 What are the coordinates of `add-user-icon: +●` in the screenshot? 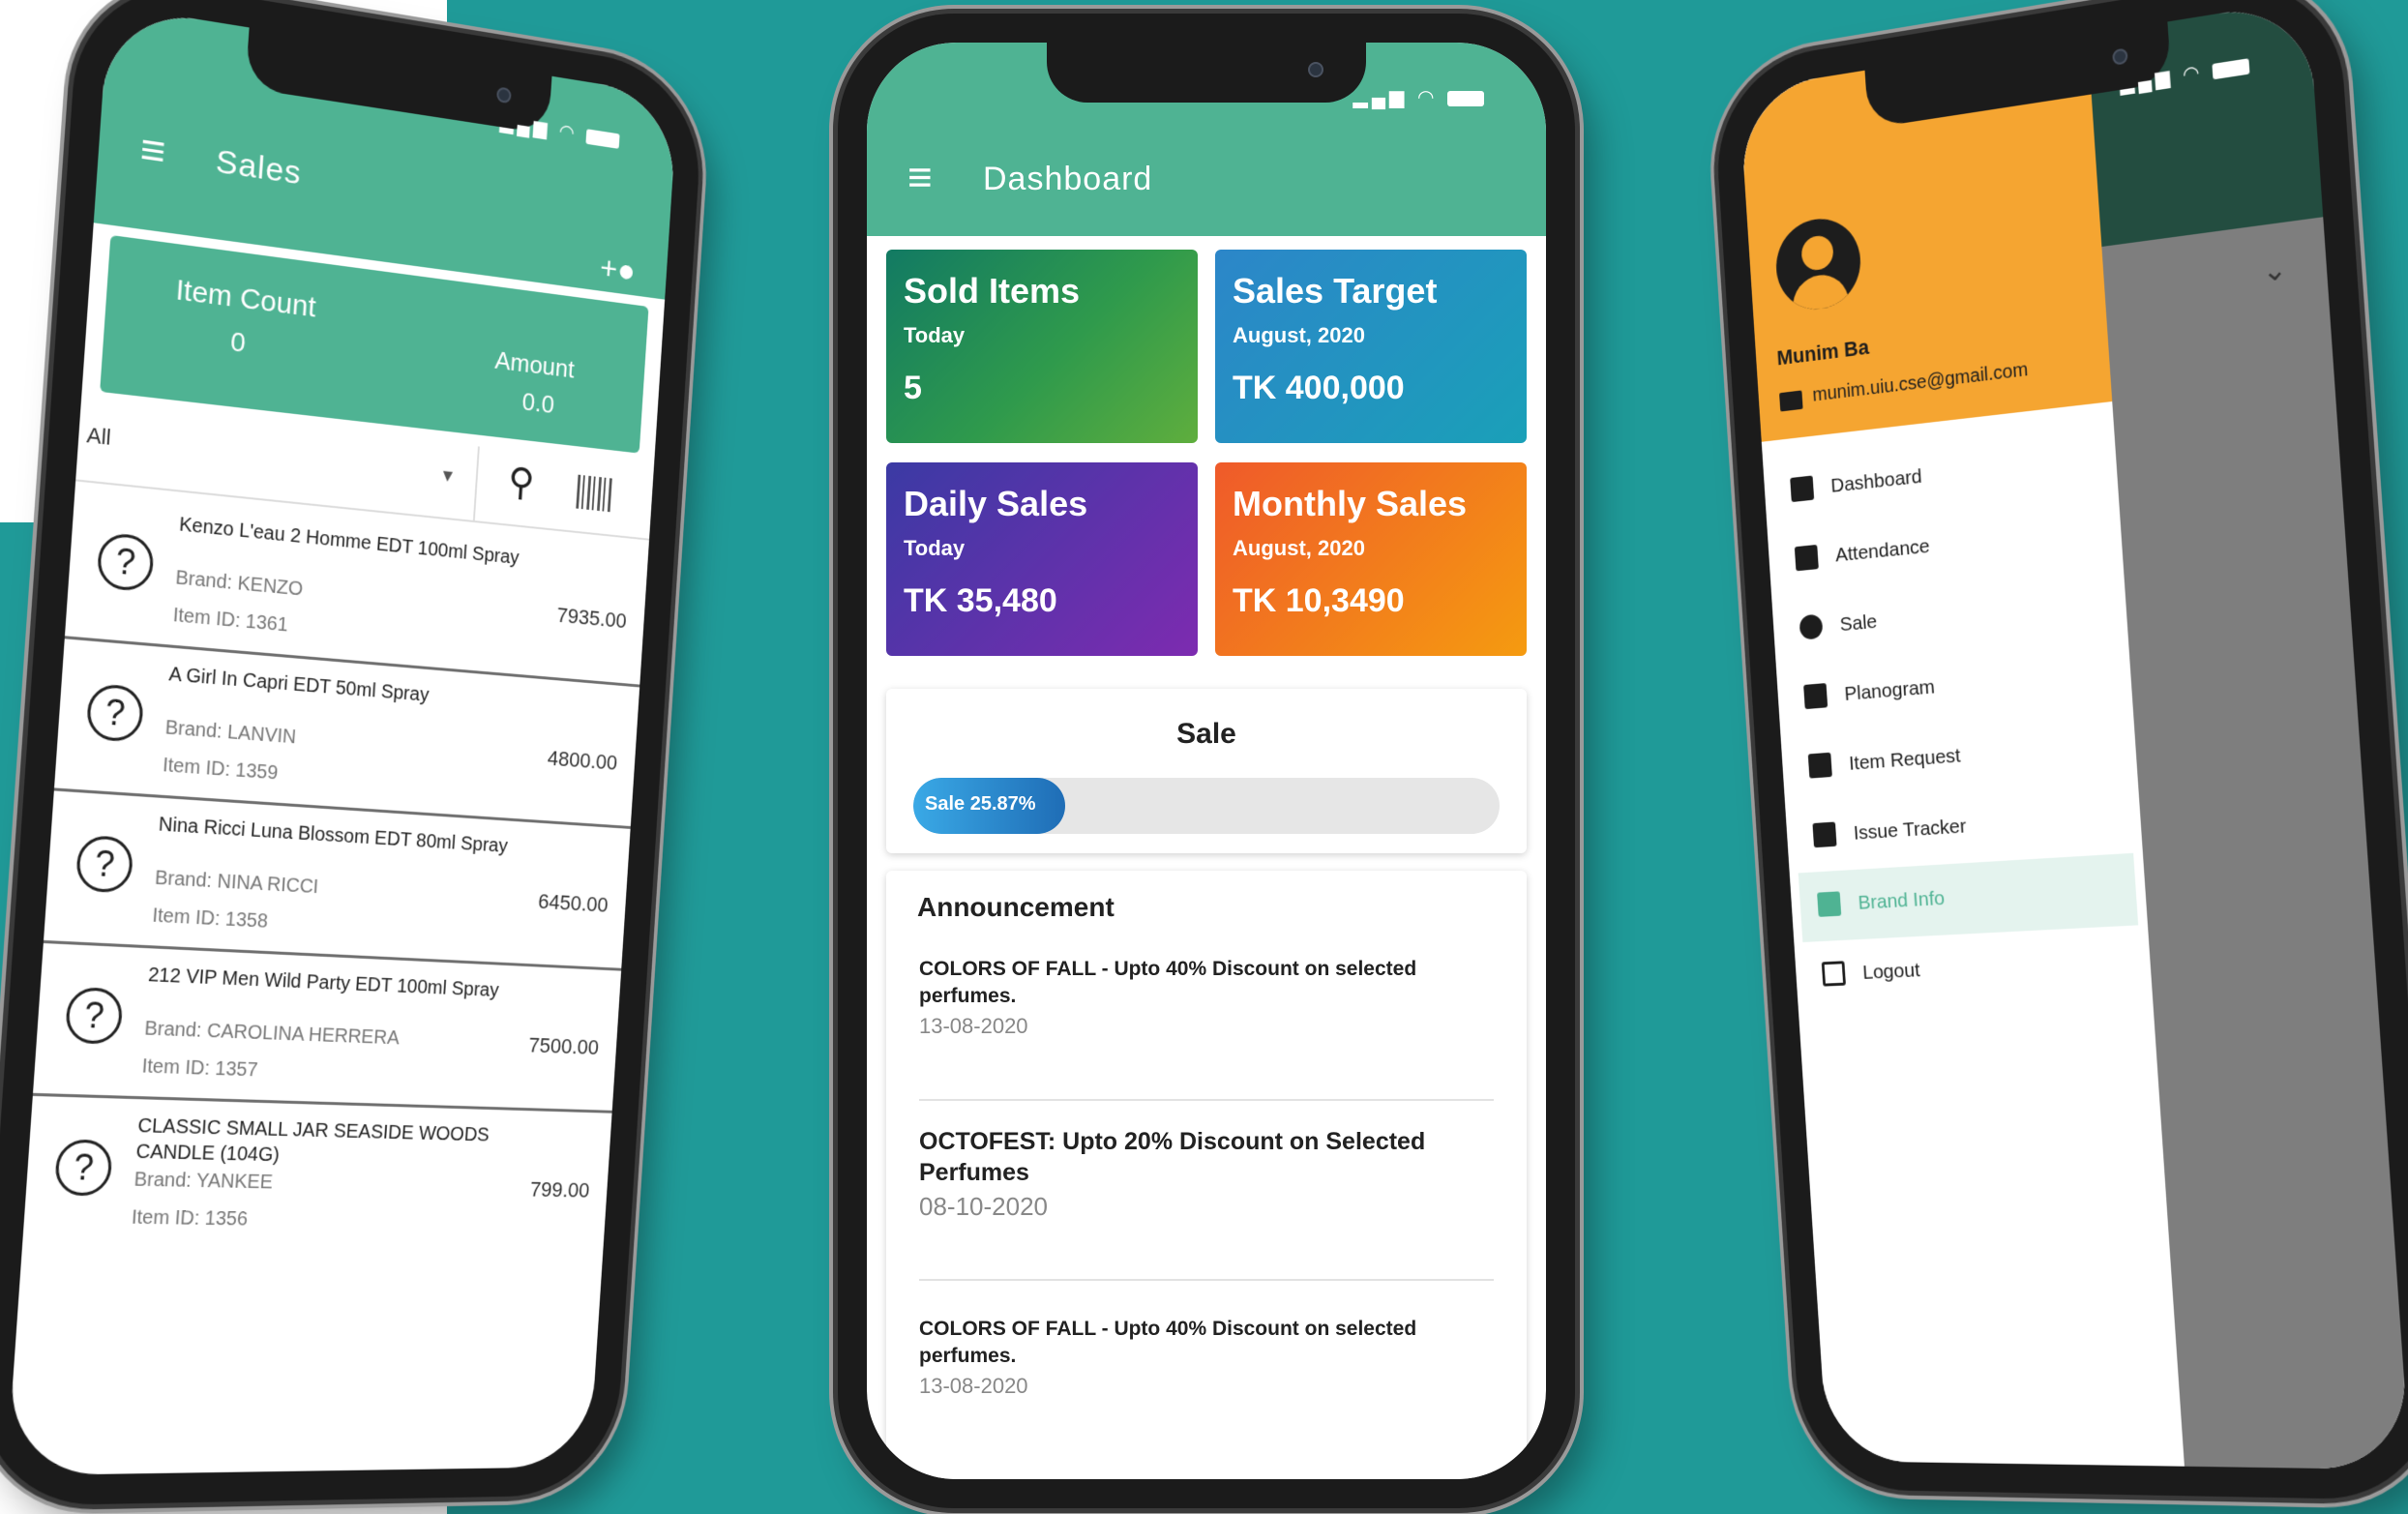 It's located at (618, 270).